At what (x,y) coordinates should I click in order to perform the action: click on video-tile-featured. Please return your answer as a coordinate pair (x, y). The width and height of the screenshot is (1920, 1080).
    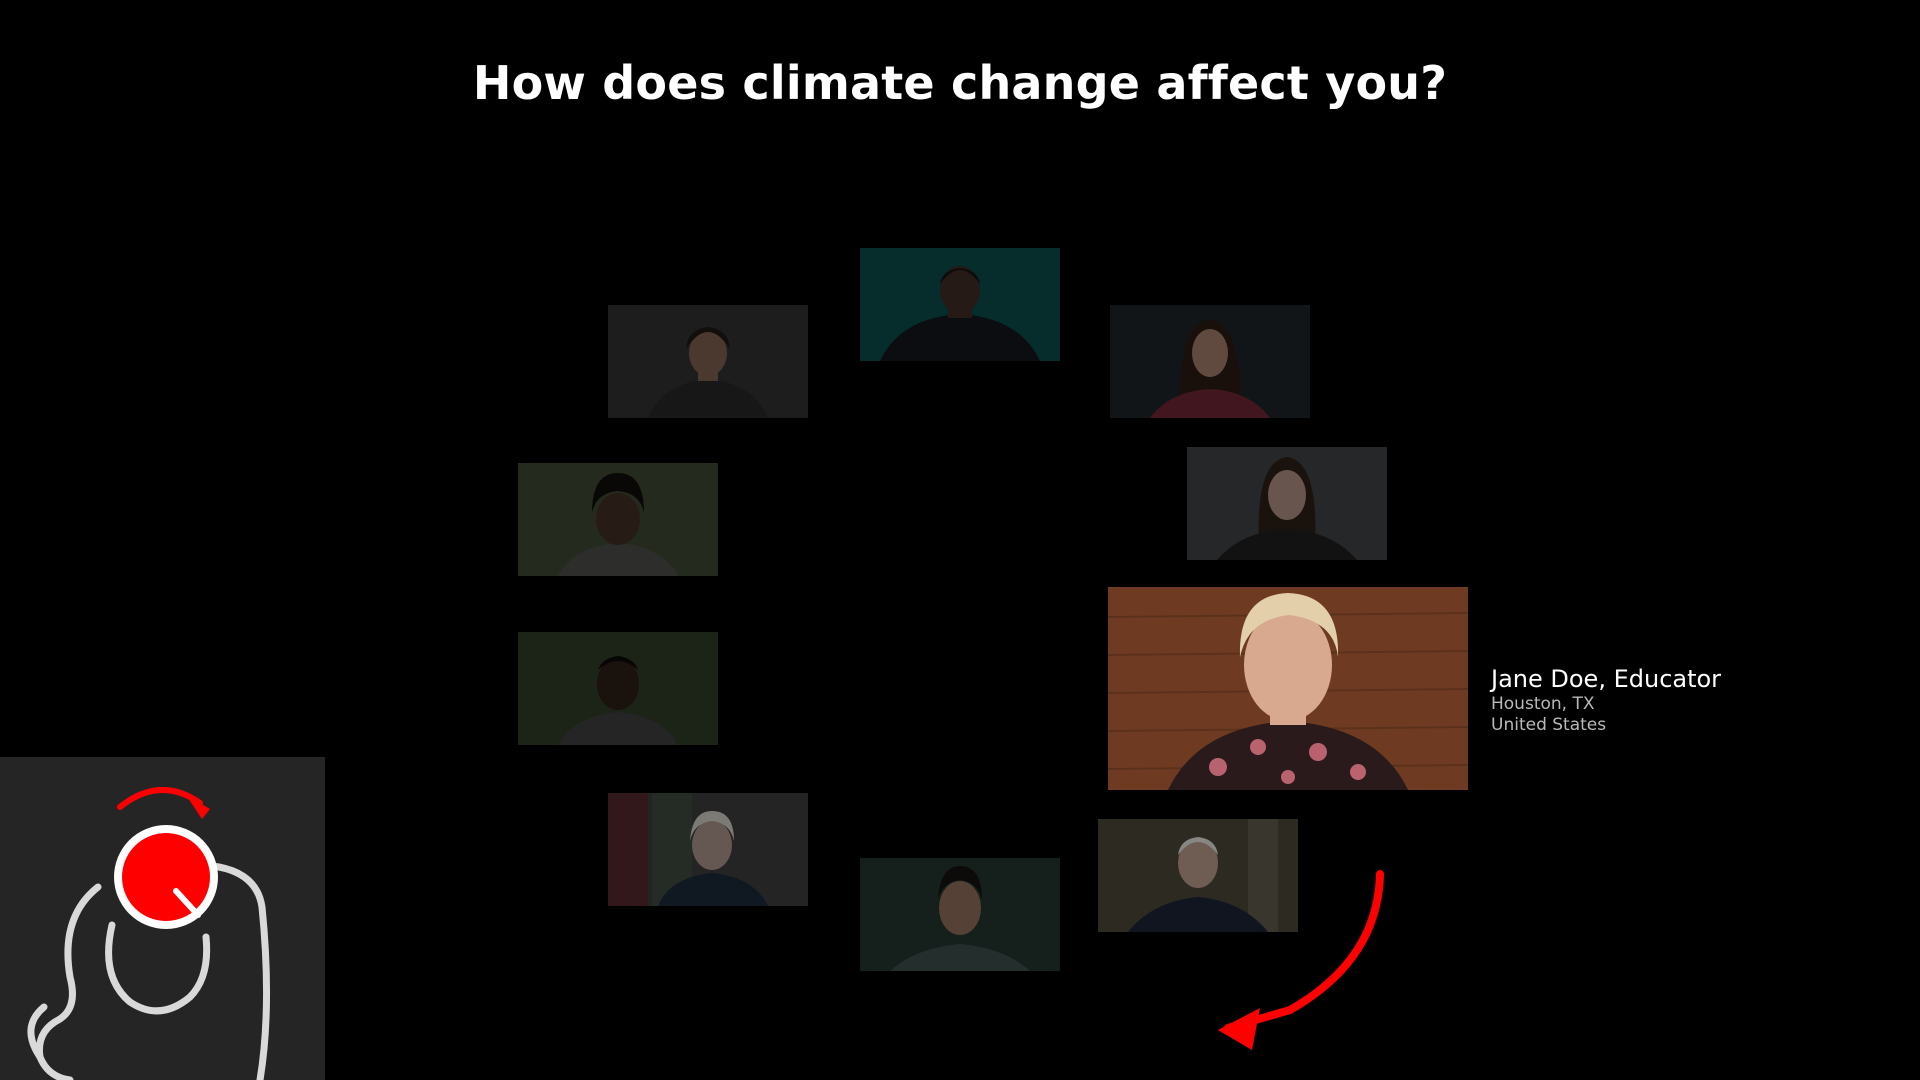
    Looking at the image, I should click on (1288, 688).